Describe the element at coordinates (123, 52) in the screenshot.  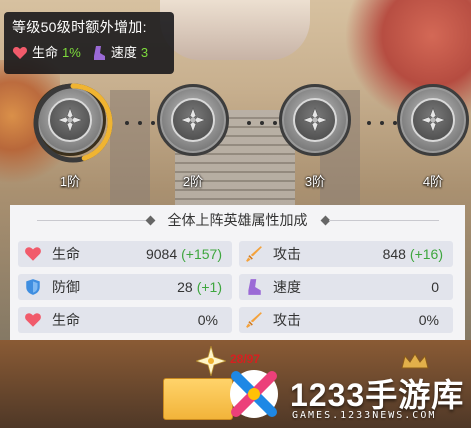
I see `level-bonus-speed-label: 速度` at that location.